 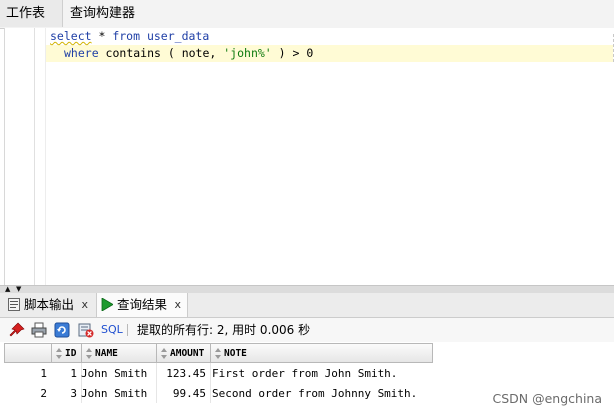 I want to click on cell-id: 3, so click(x=66, y=394).